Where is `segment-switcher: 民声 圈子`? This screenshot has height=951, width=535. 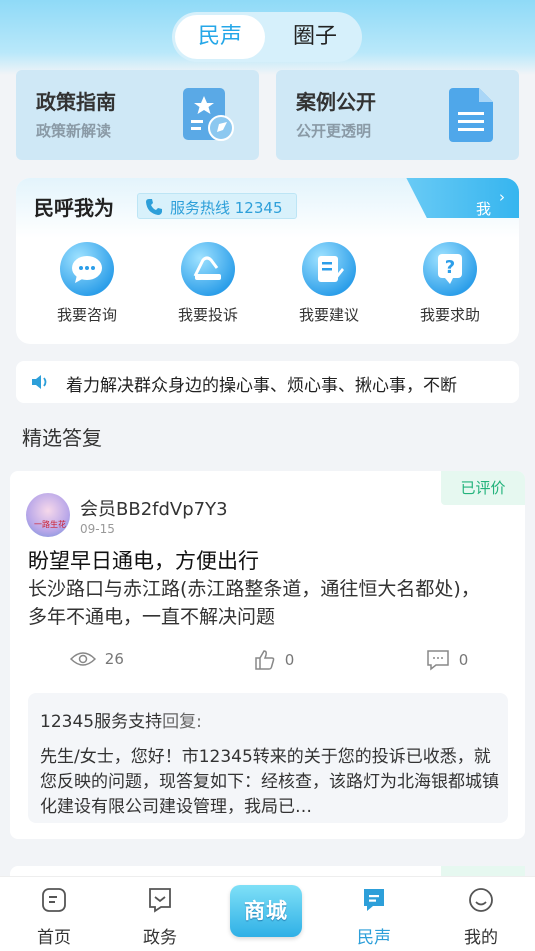 segment-switcher: 民声 圈子 is located at coordinates (267, 37).